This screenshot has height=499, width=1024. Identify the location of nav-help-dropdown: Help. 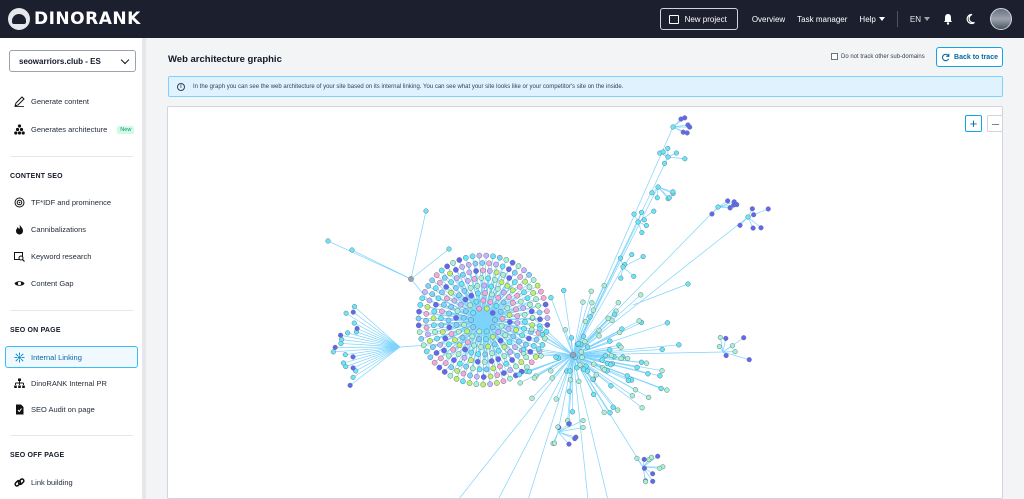
(872, 19).